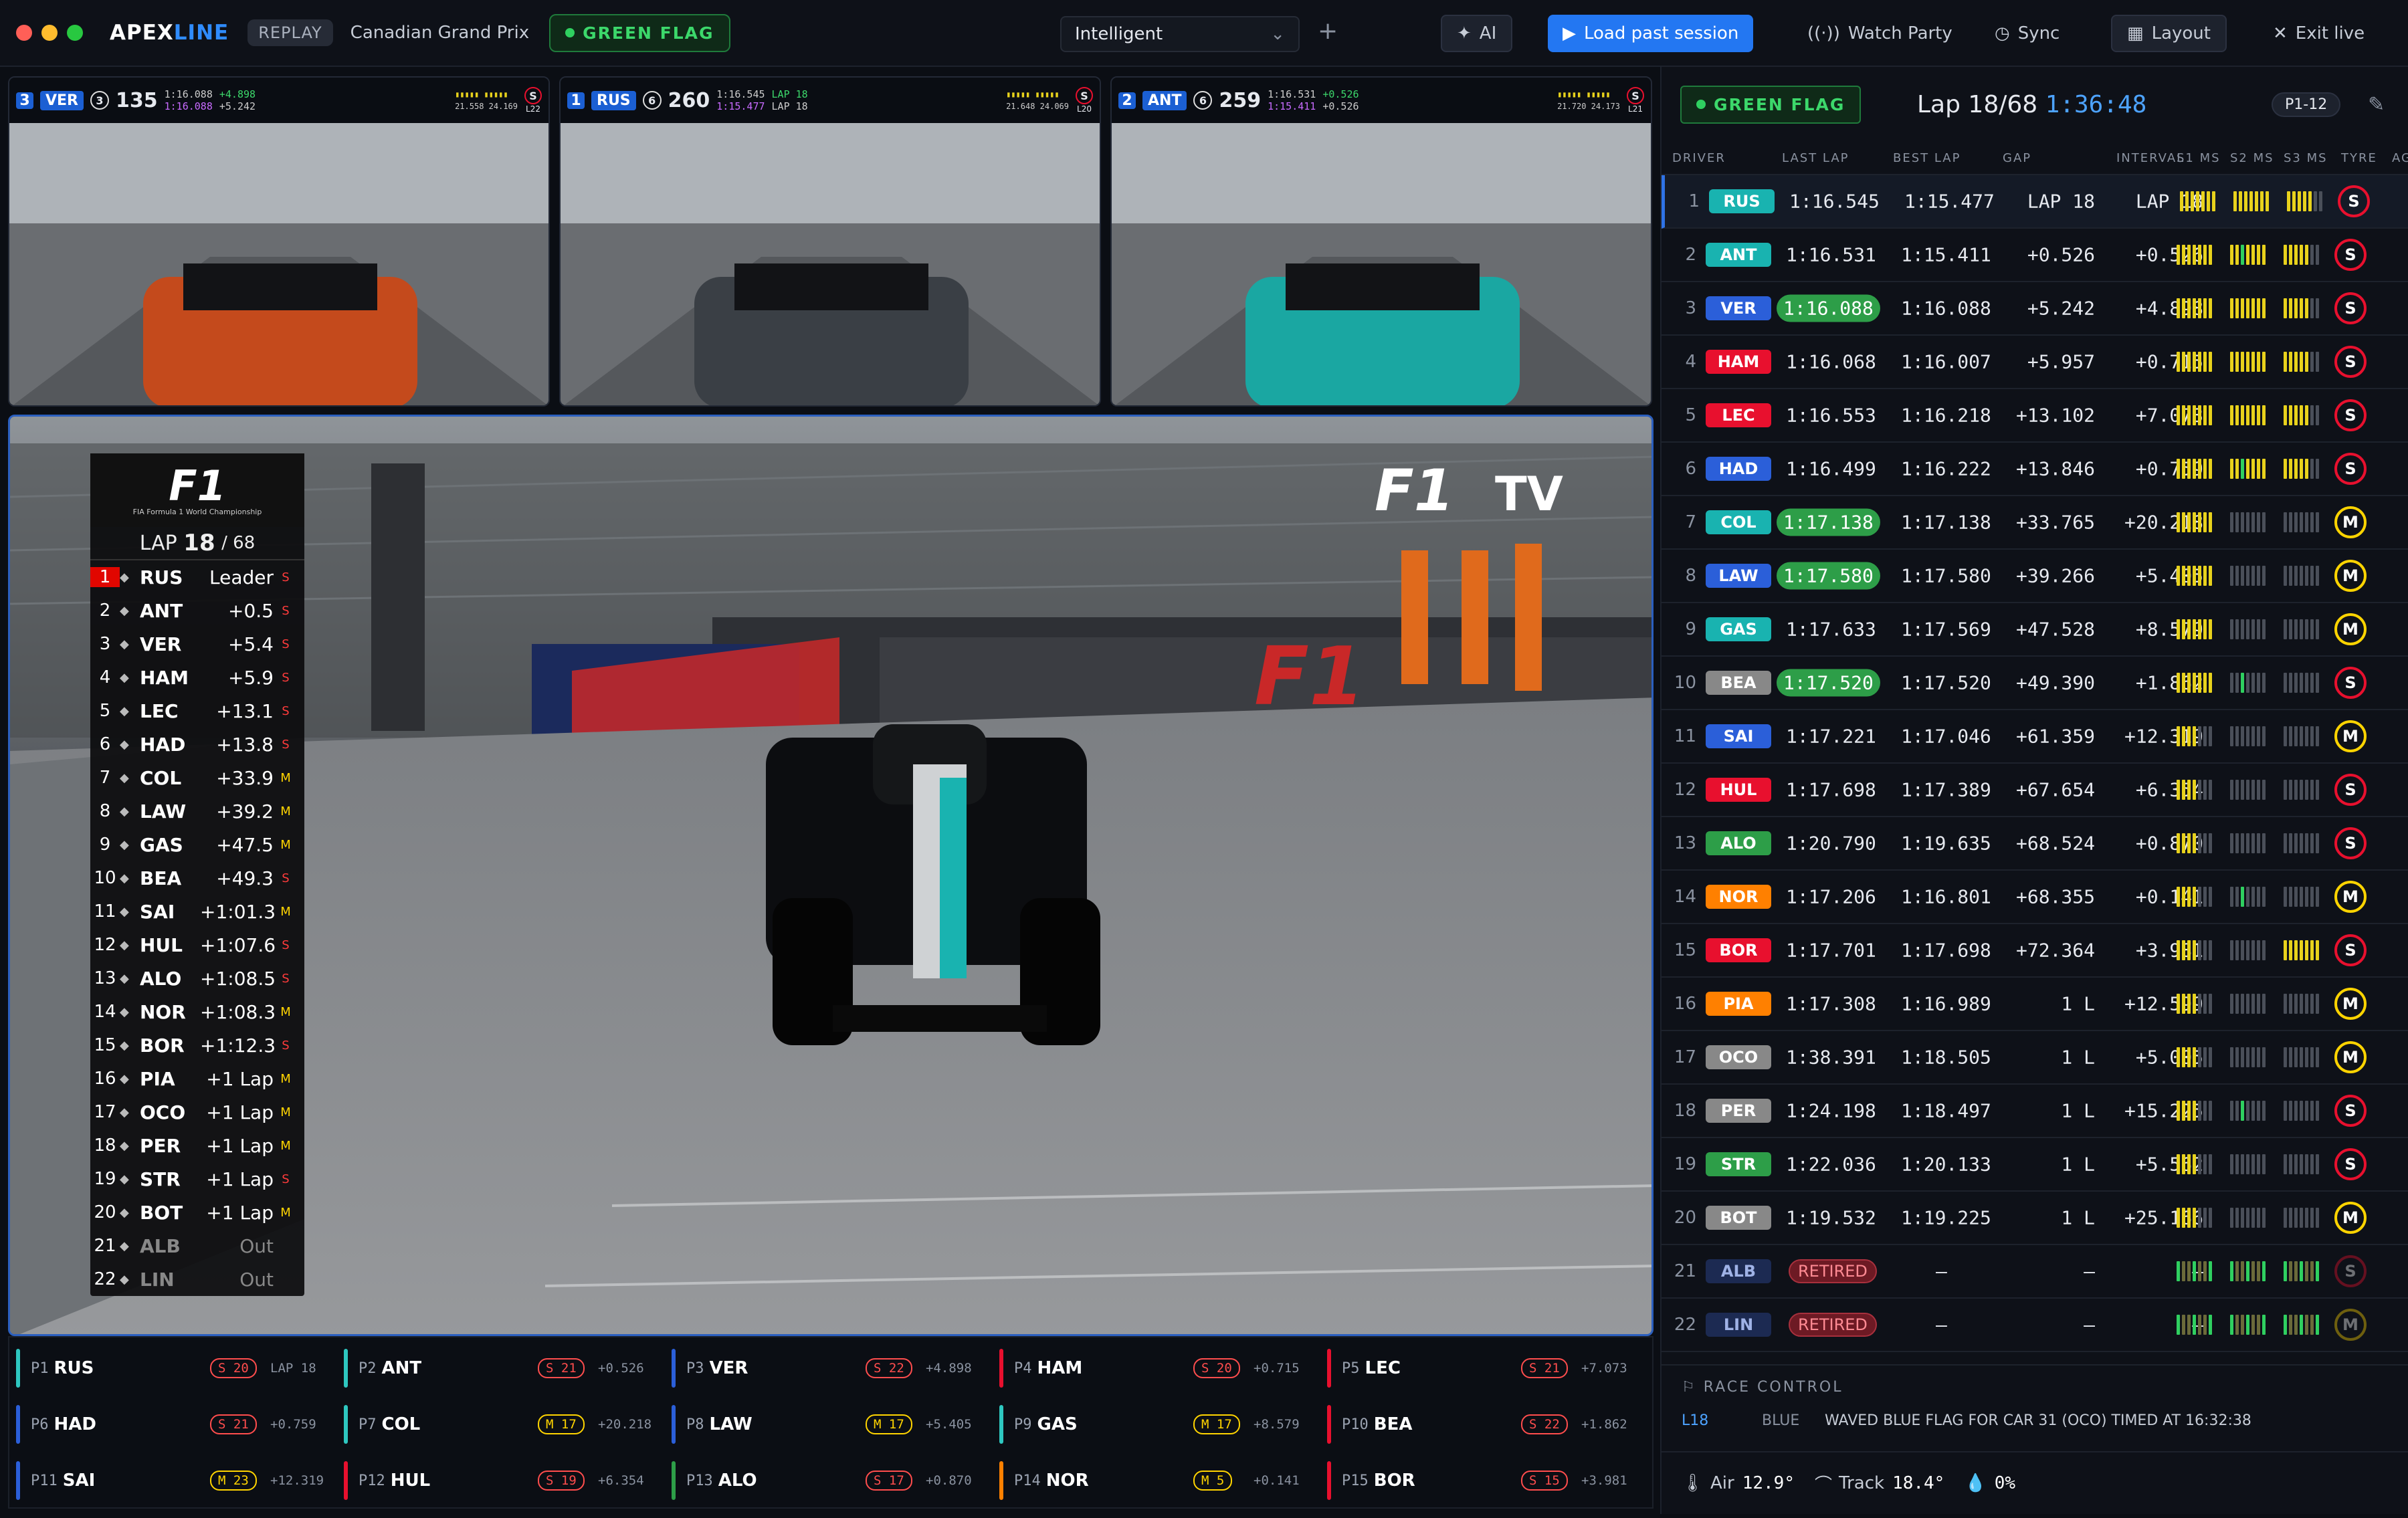  What do you see at coordinates (1487, 1424) in the screenshot?
I see `ticker-item: P10 BEA S 22 +1.862` at bounding box center [1487, 1424].